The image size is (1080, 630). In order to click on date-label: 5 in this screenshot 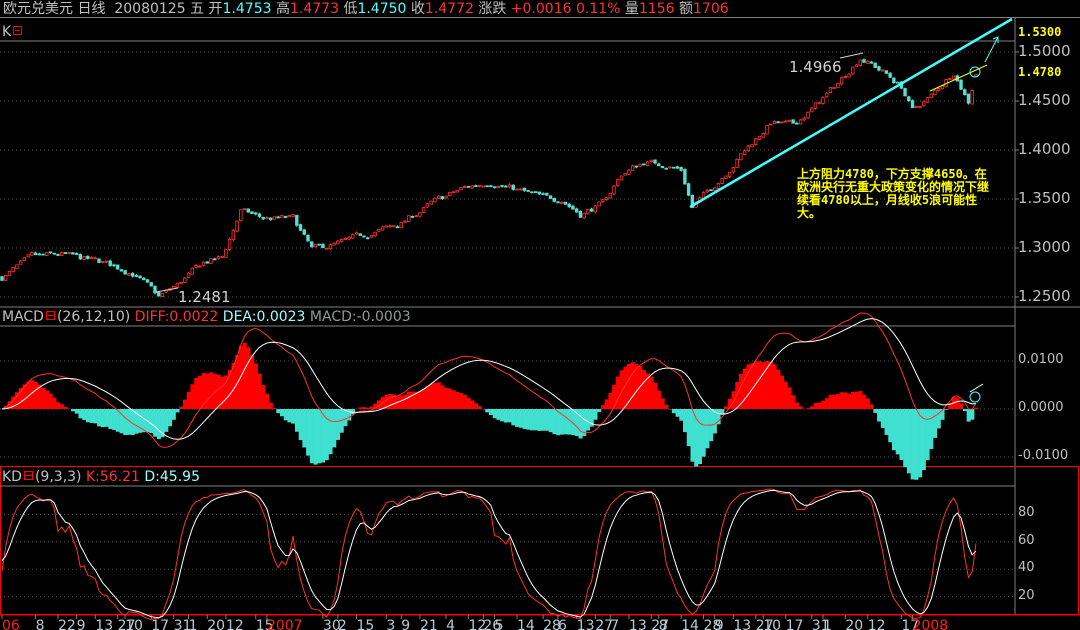, I will do `click(499, 624)`.